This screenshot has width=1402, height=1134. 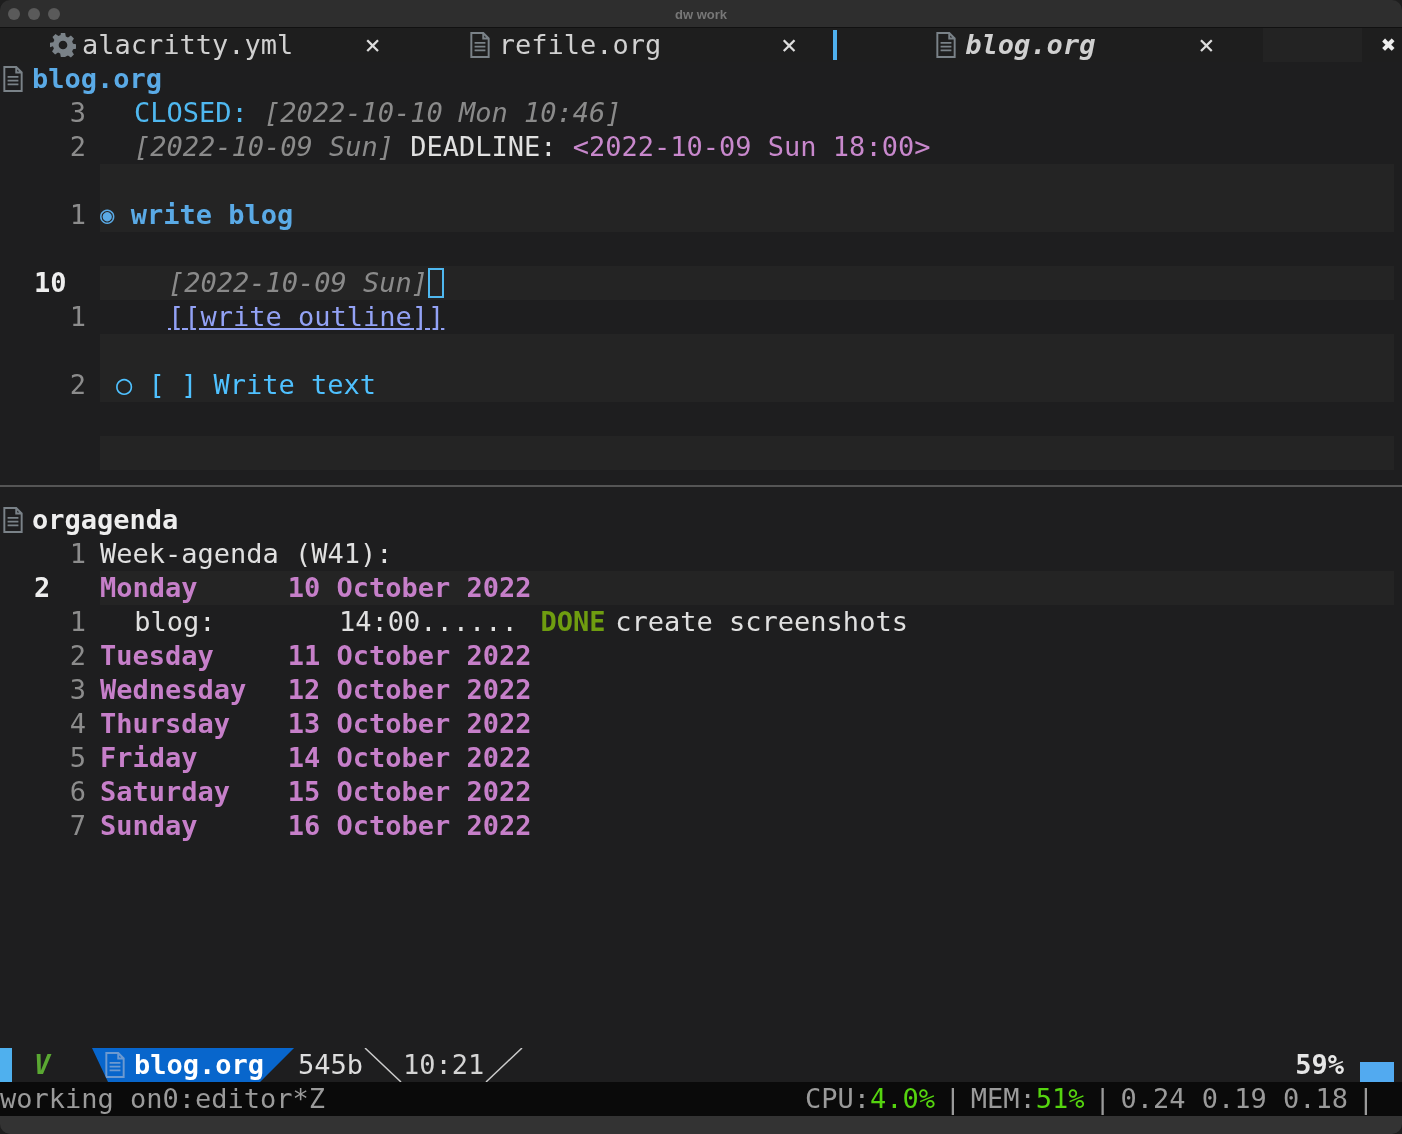 I want to click on mode-indicator, so click(x=6, y=1065).